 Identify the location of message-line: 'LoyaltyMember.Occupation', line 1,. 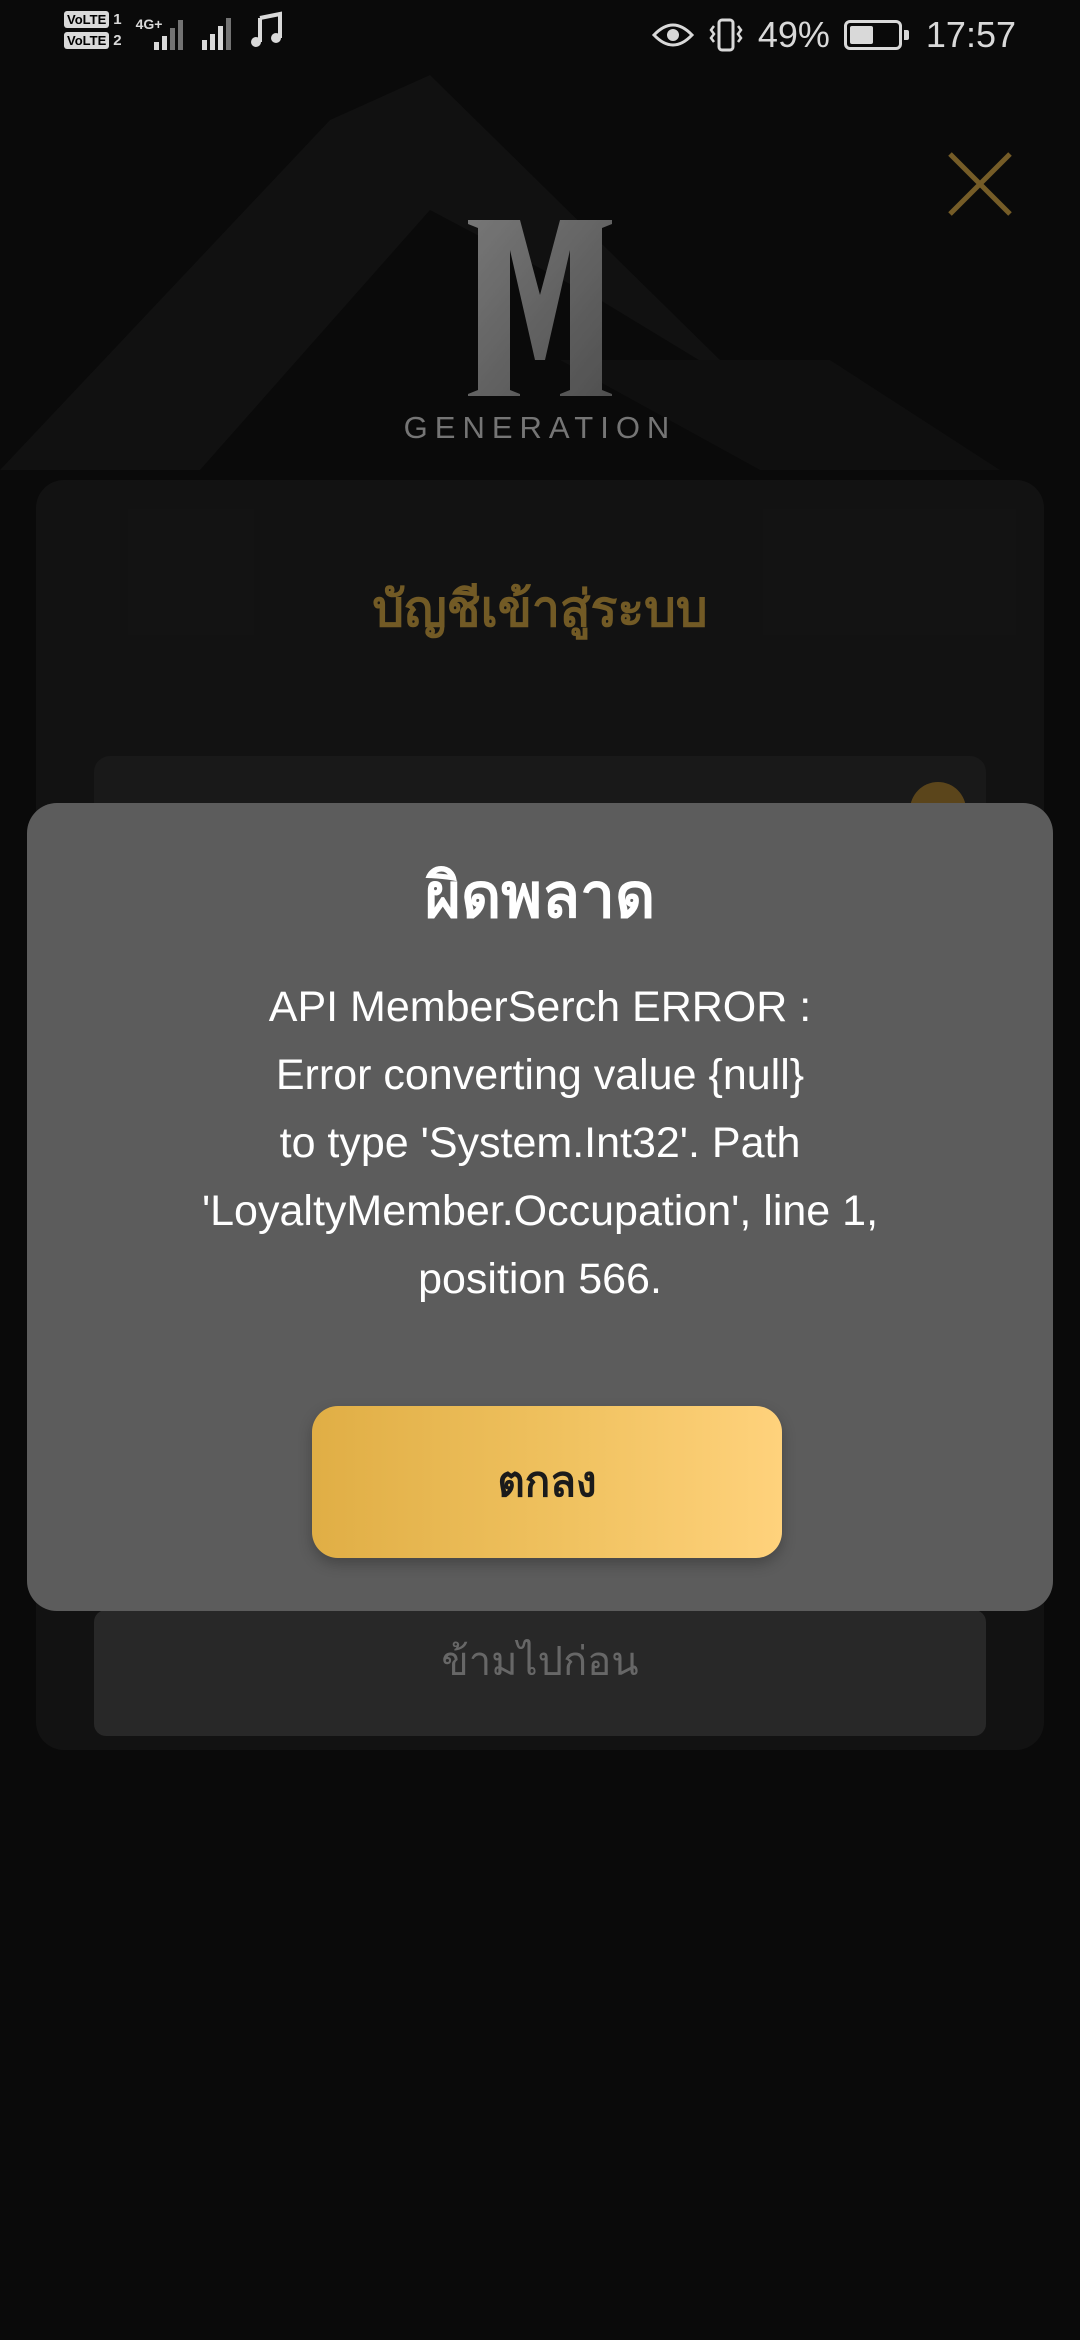
(540, 1211).